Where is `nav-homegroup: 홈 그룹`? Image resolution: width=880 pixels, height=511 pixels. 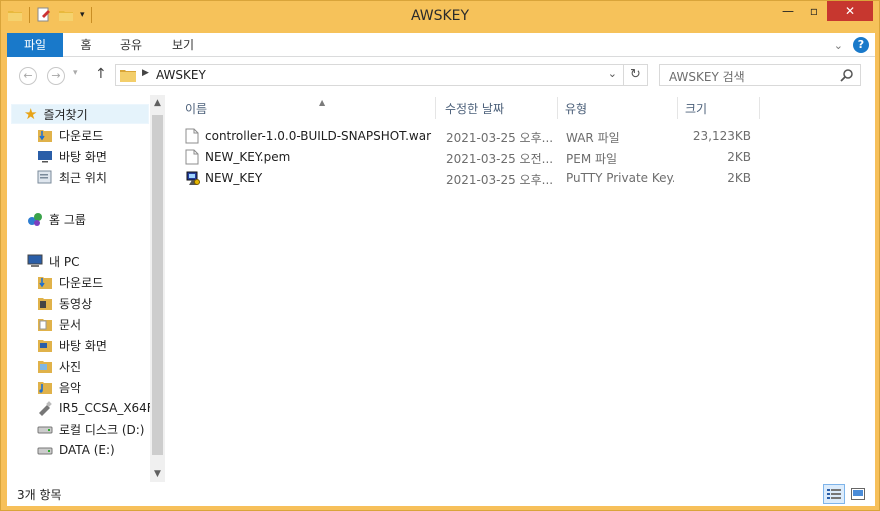 nav-homegroup: 홈 그룹 is located at coordinates (56, 219).